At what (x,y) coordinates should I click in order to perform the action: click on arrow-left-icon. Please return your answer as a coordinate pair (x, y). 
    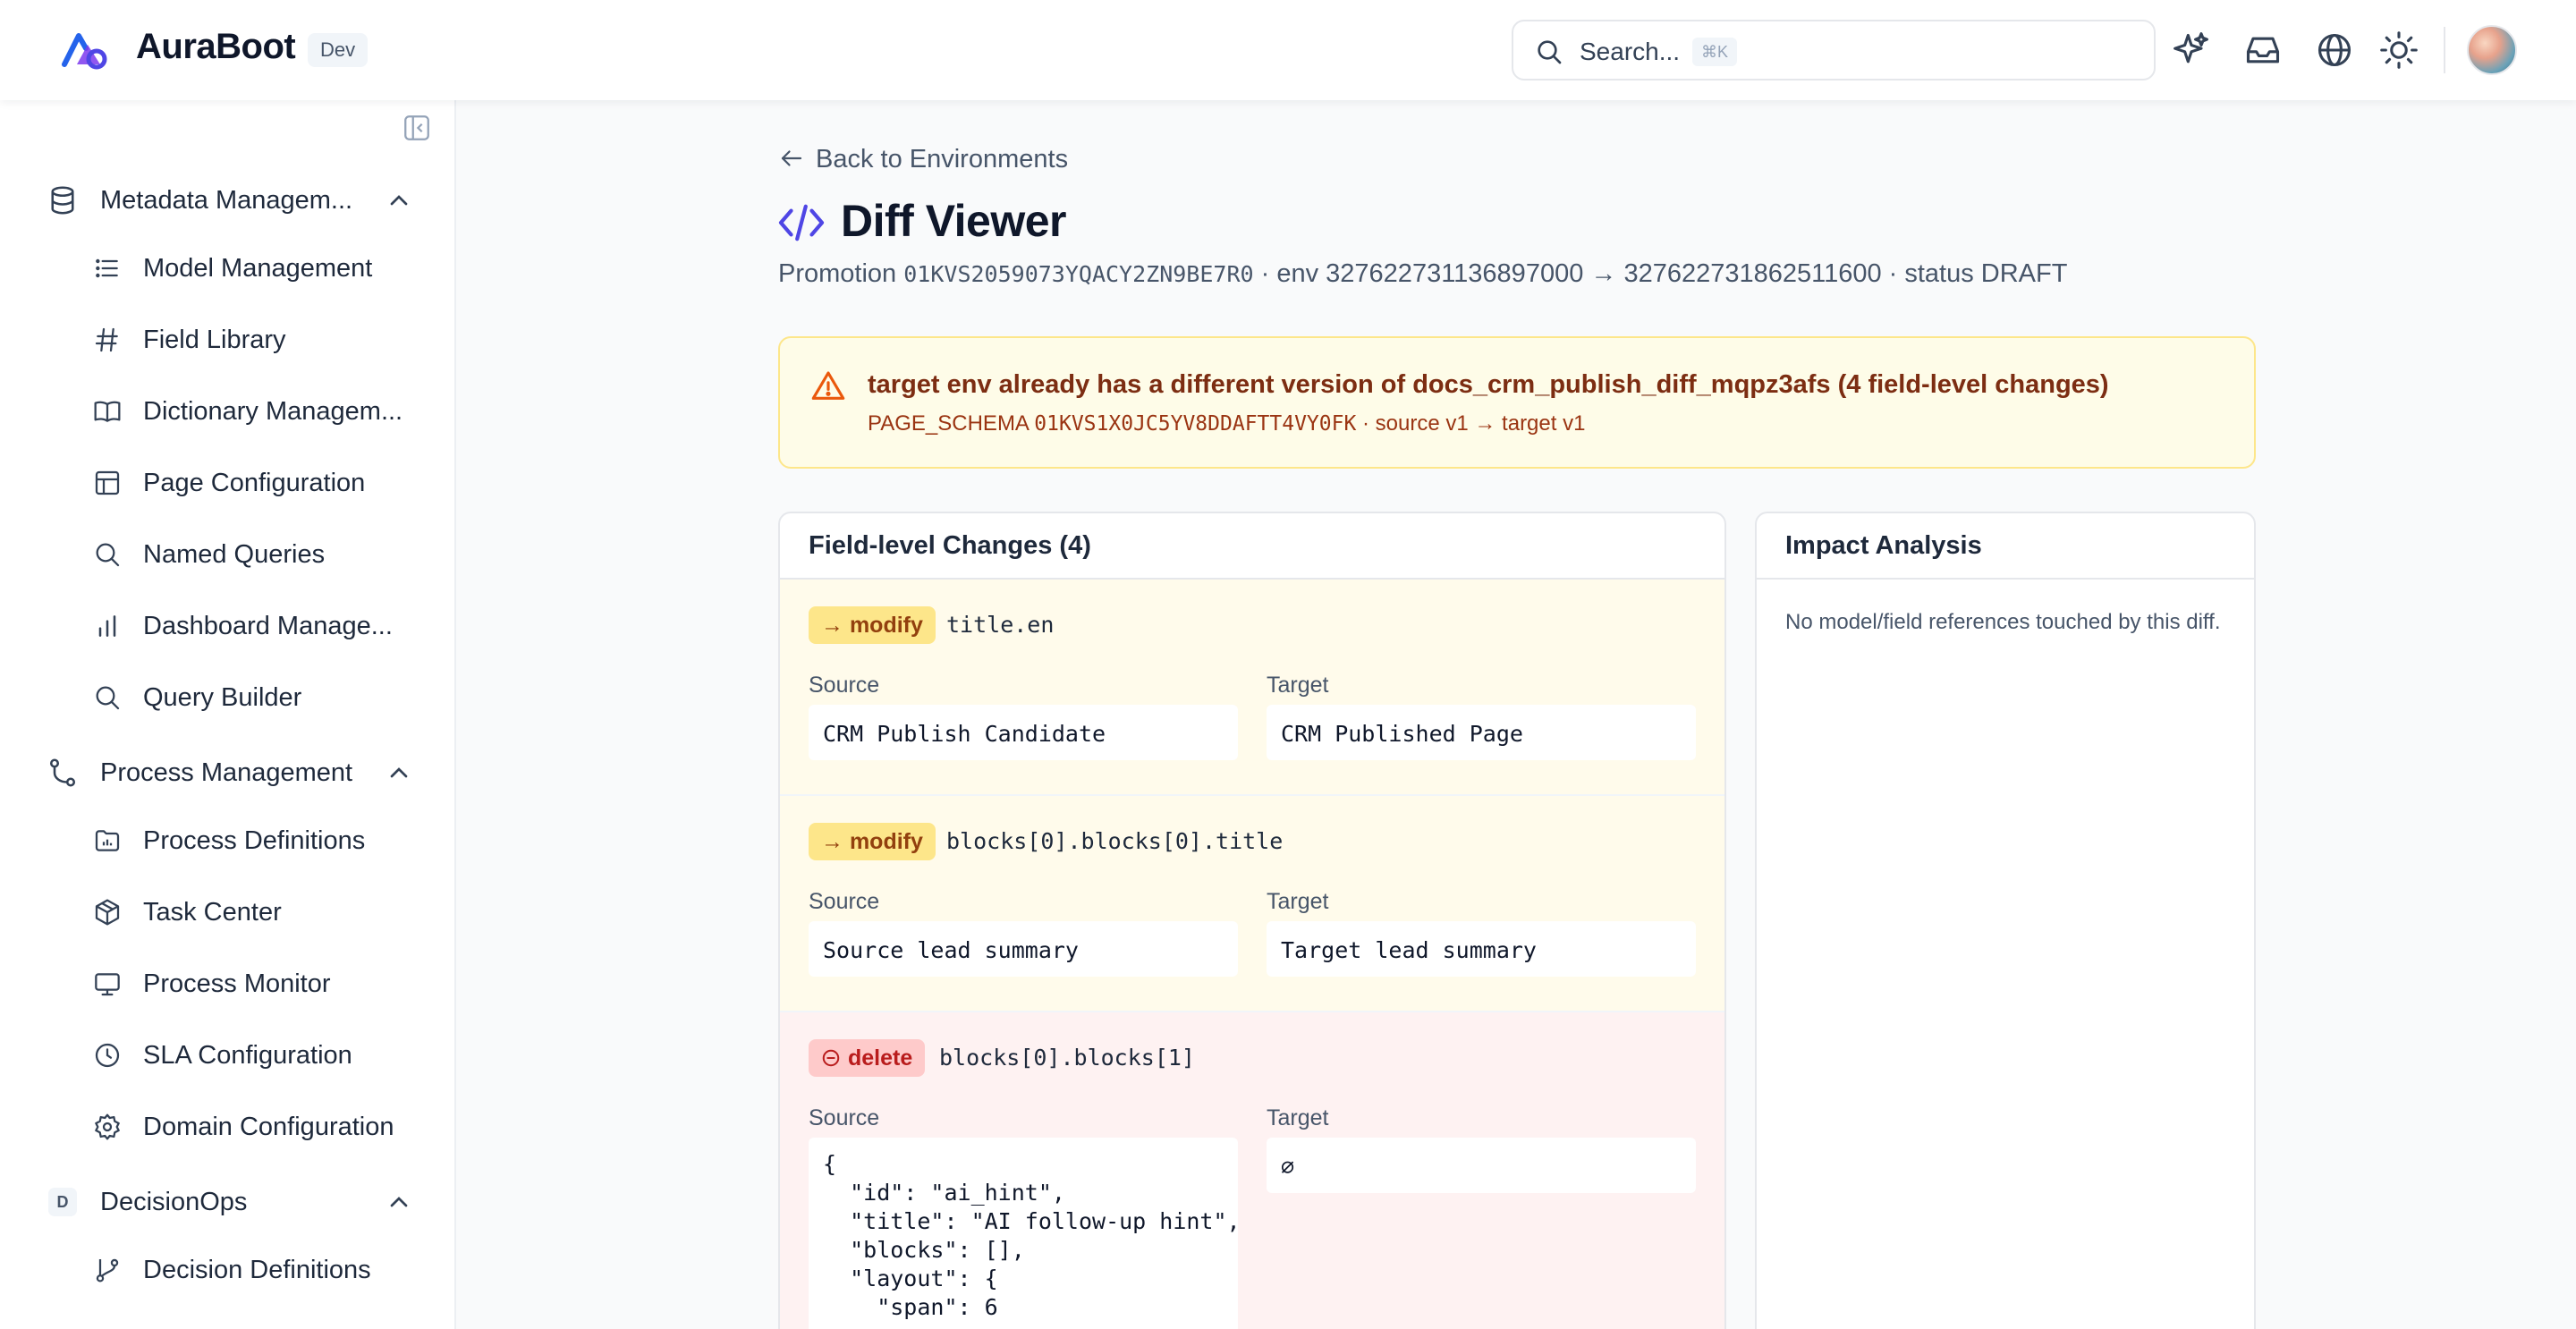
    Looking at the image, I should click on (791, 158).